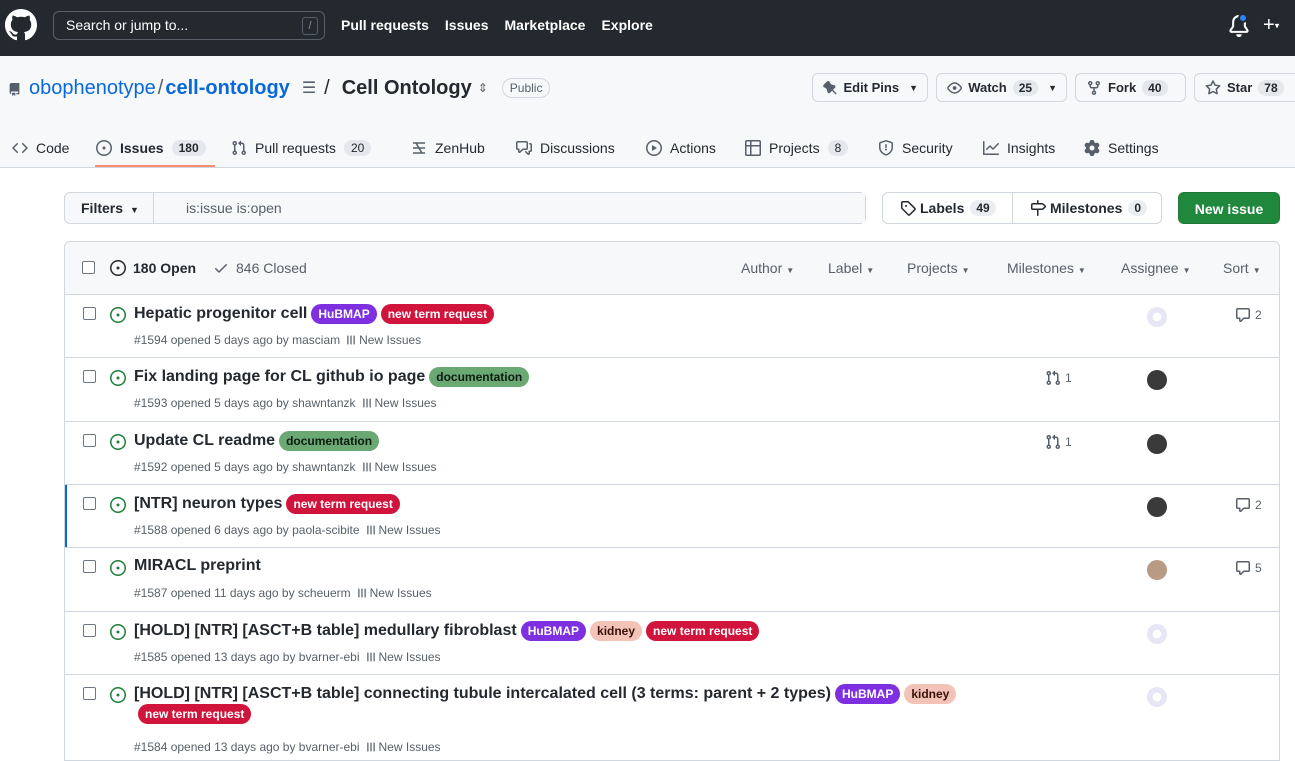 The width and height of the screenshot is (1295, 761). I want to click on open-issues-toggle: 180 Open, so click(153, 268).